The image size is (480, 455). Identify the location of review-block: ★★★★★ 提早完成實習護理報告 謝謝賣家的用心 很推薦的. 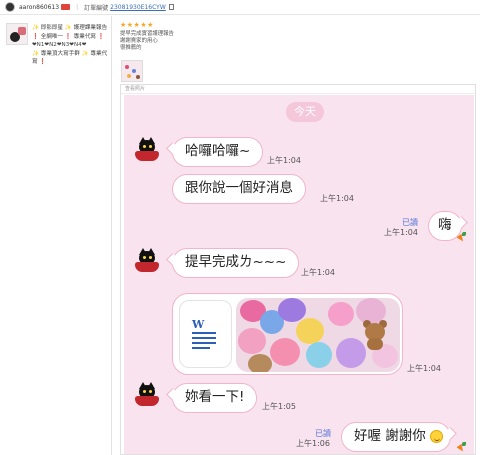
(195, 37).